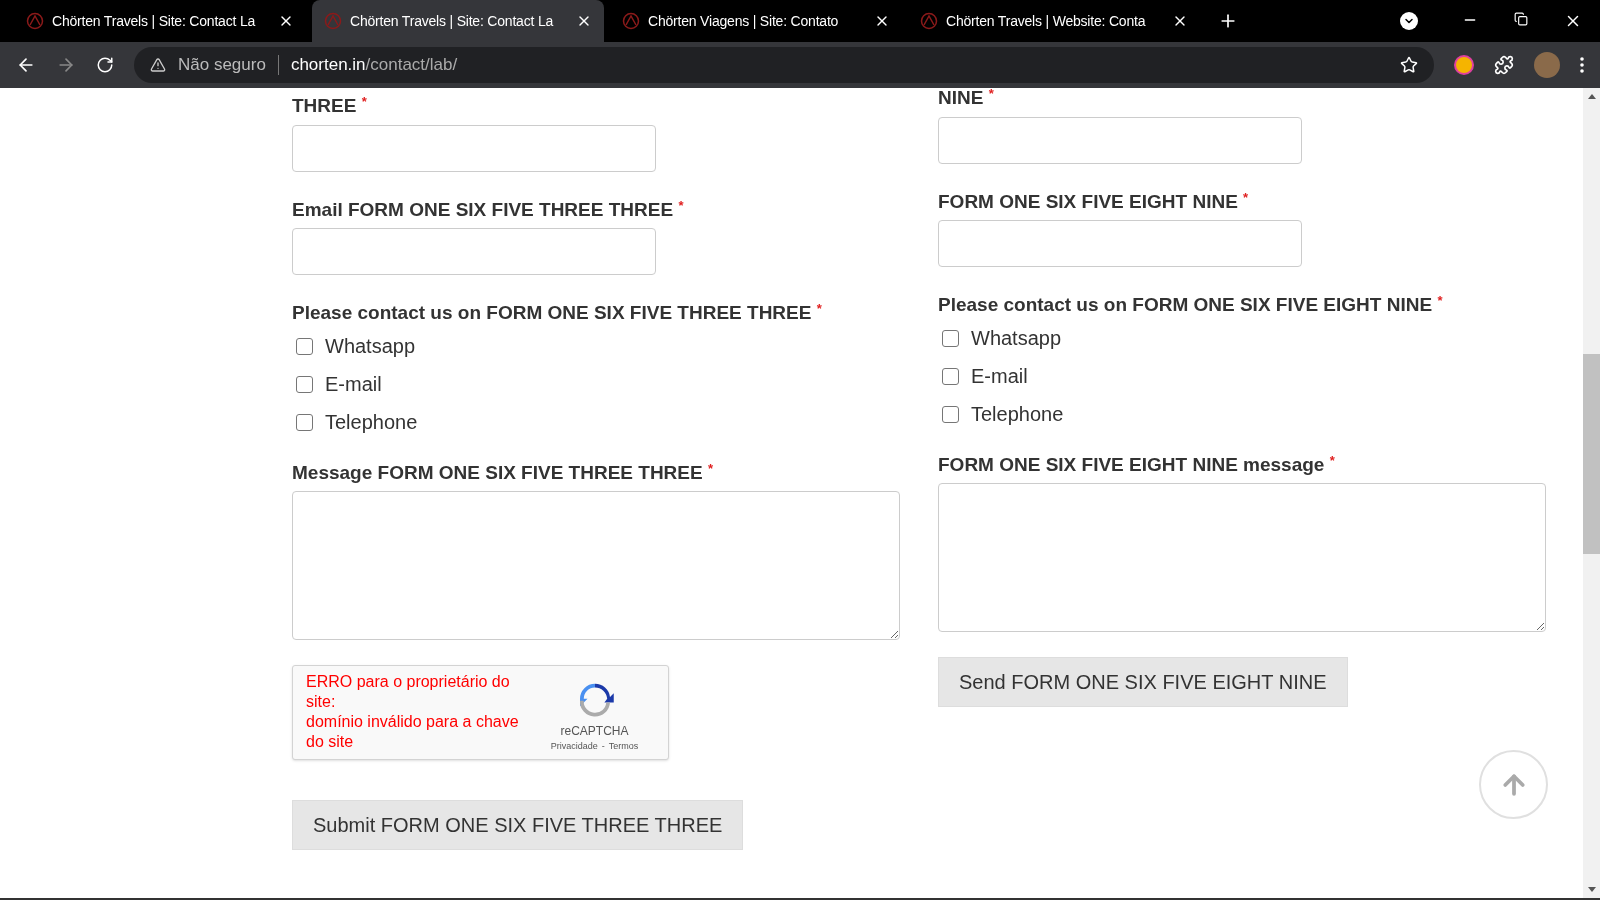 The height and width of the screenshot is (900, 1600). What do you see at coordinates (1143, 682) in the screenshot?
I see `submit-button: Send FORM ONE SIX FIVE EIGHT NINE` at bounding box center [1143, 682].